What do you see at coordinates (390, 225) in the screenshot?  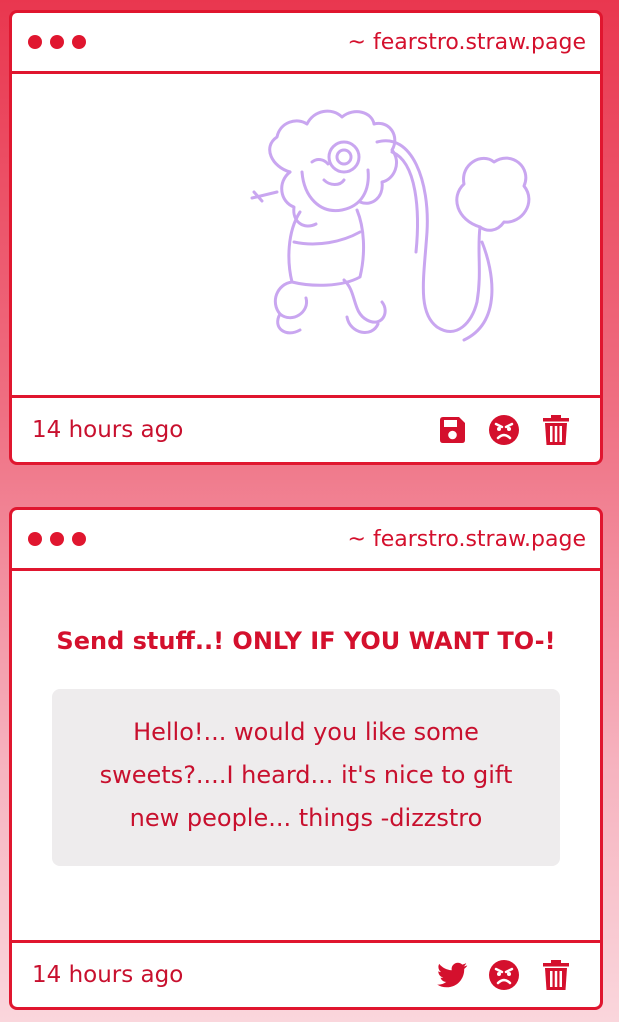 I see `sketch-drawing` at bounding box center [390, 225].